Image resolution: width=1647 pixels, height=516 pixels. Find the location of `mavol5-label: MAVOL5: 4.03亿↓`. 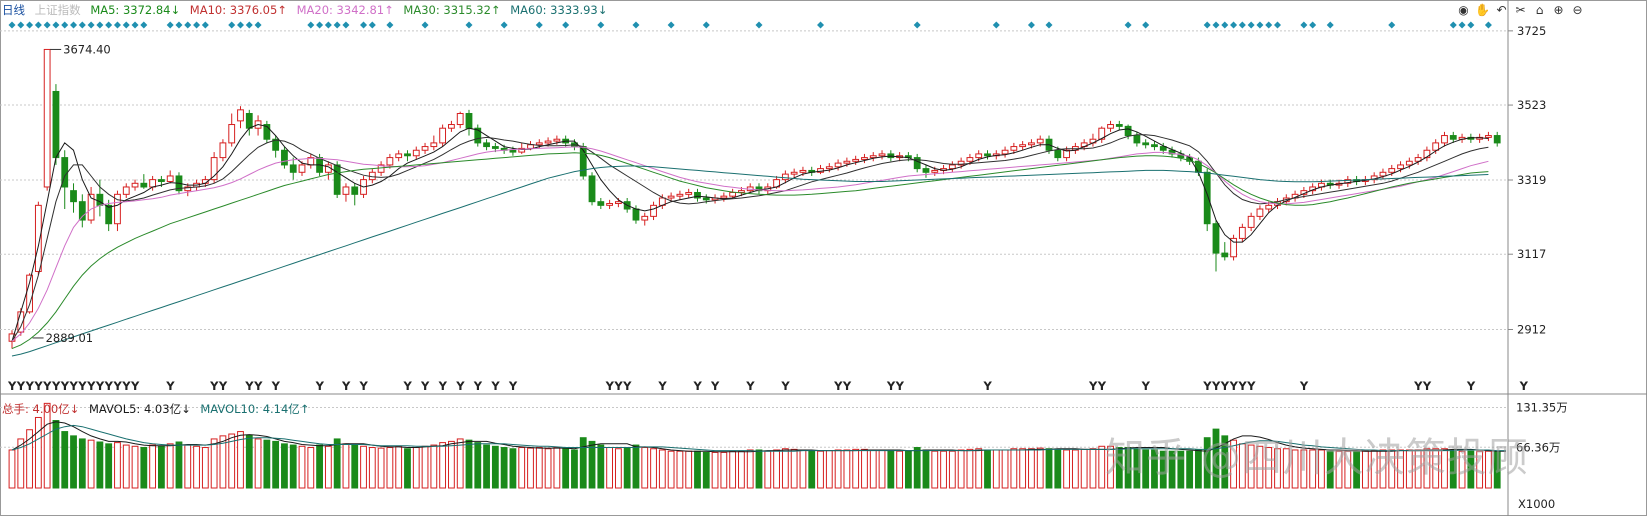

mavol5-label: MAVOL5: 4.03亿↓ is located at coordinates (139, 409).